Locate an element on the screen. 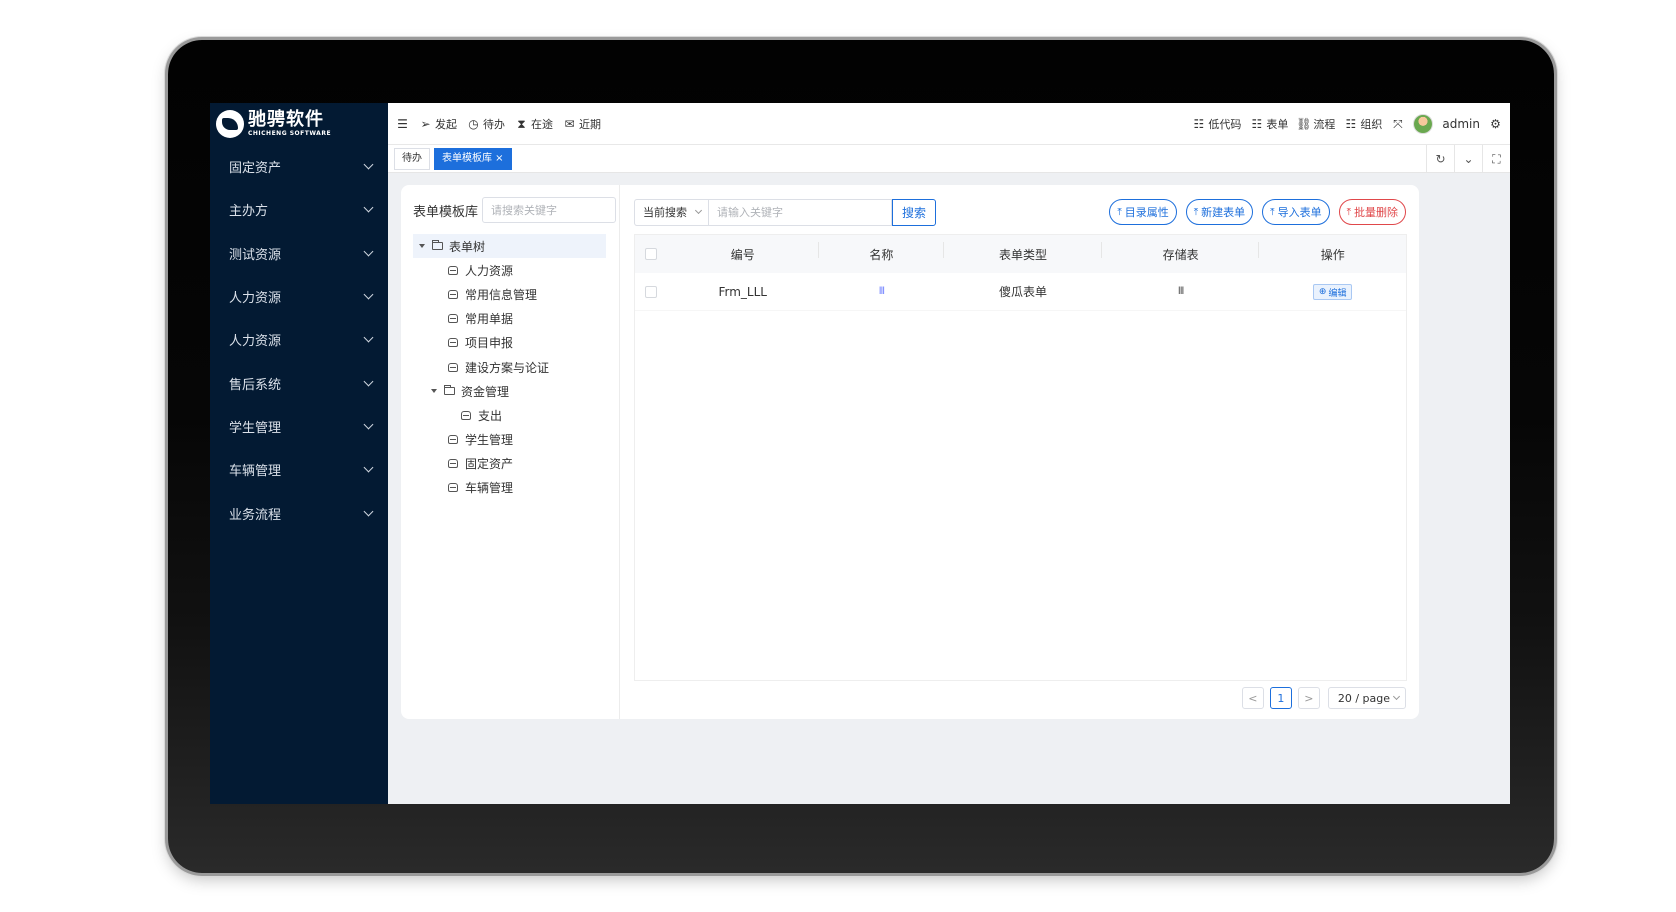  refresh-icon: ↻ is located at coordinates (1440, 159).